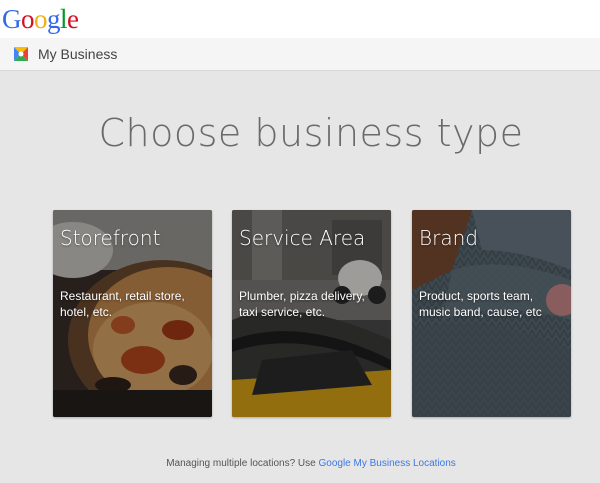  Describe the element at coordinates (110, 238) in the screenshot. I see `card-title: Storefront` at that location.